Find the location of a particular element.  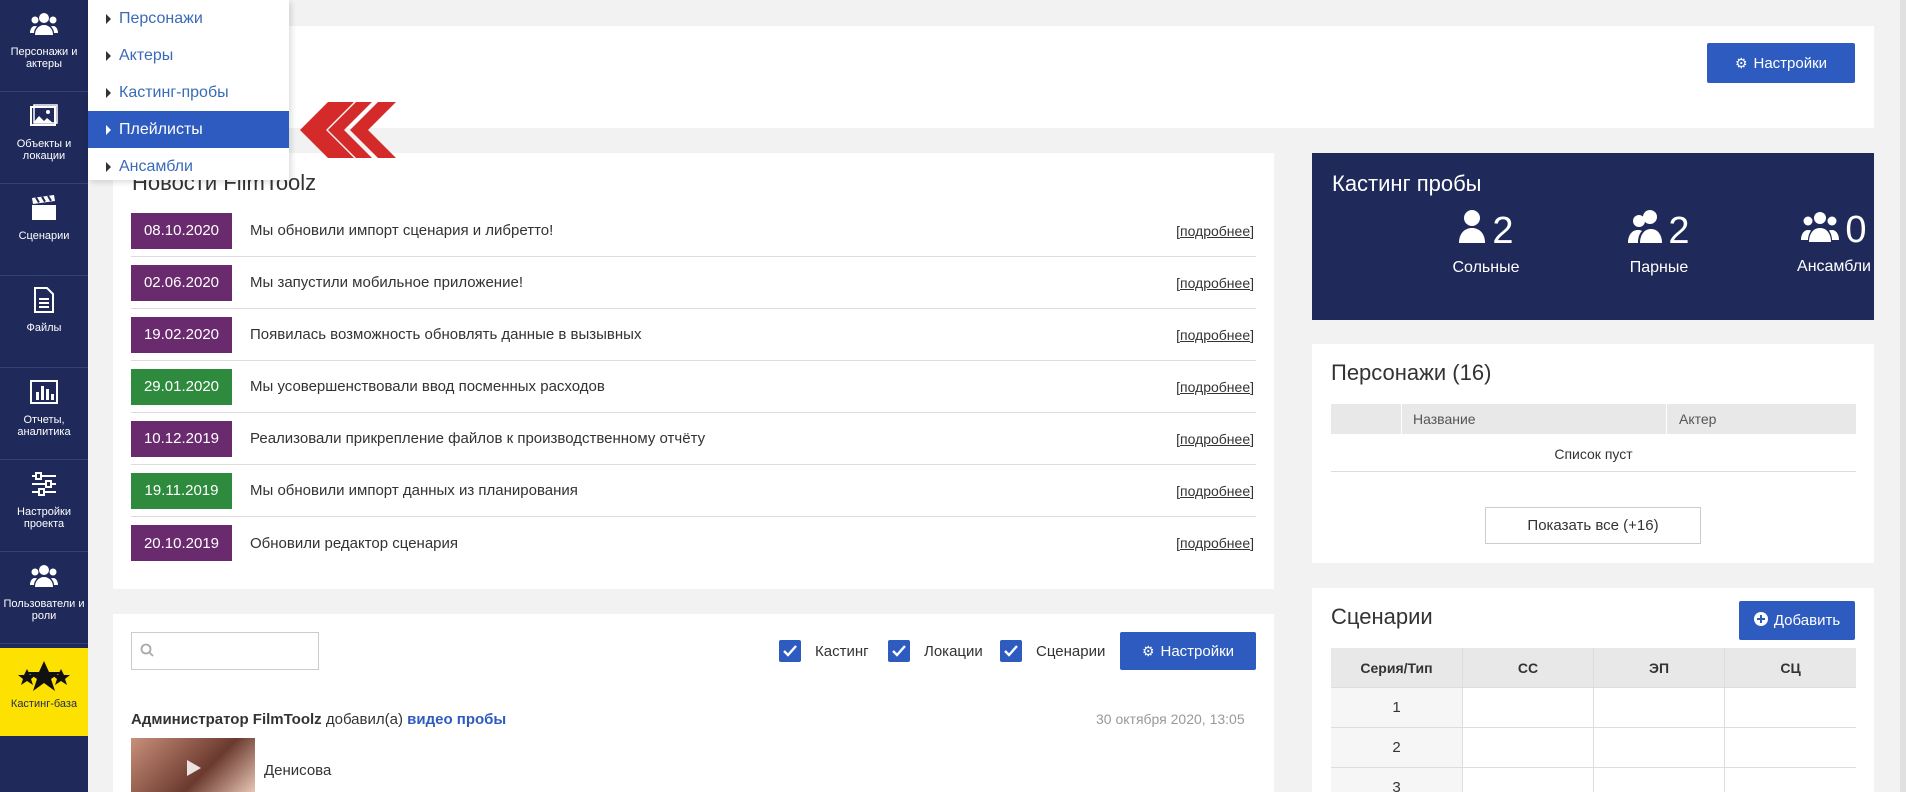

dropdown-item-playlists: Плейлисты is located at coordinates (188, 129).